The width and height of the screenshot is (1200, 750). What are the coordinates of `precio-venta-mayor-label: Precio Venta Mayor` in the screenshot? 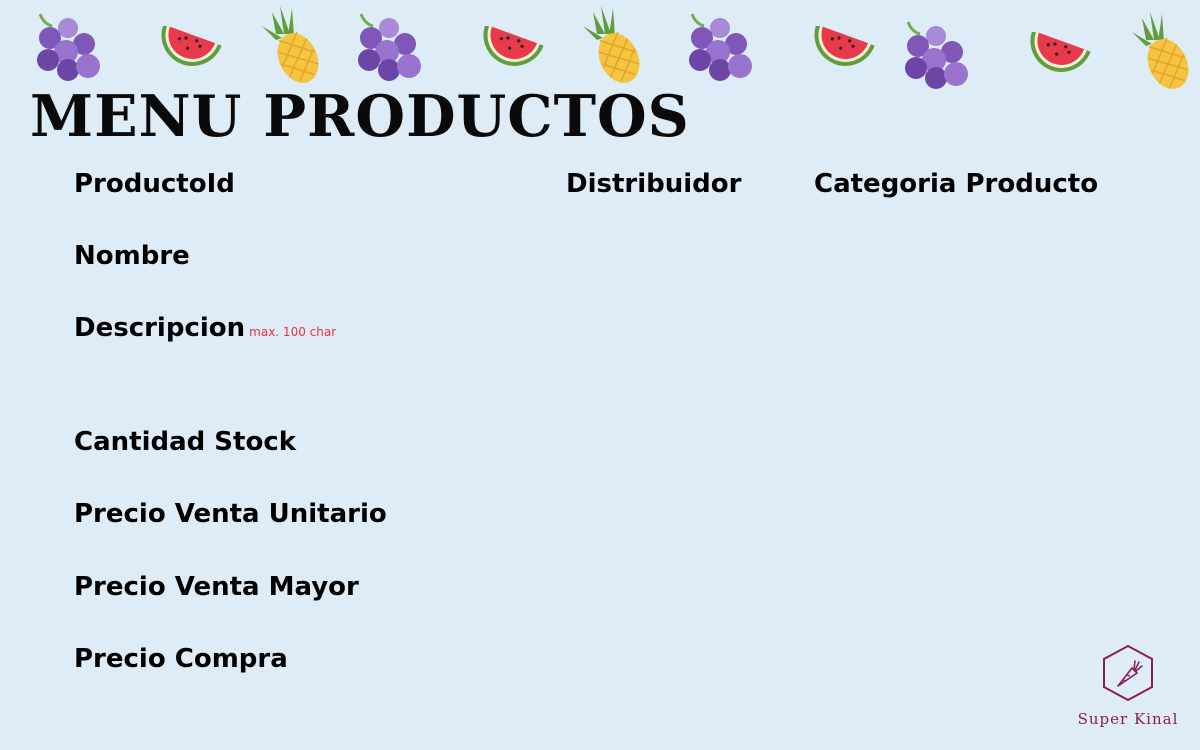 It's located at (216, 587).